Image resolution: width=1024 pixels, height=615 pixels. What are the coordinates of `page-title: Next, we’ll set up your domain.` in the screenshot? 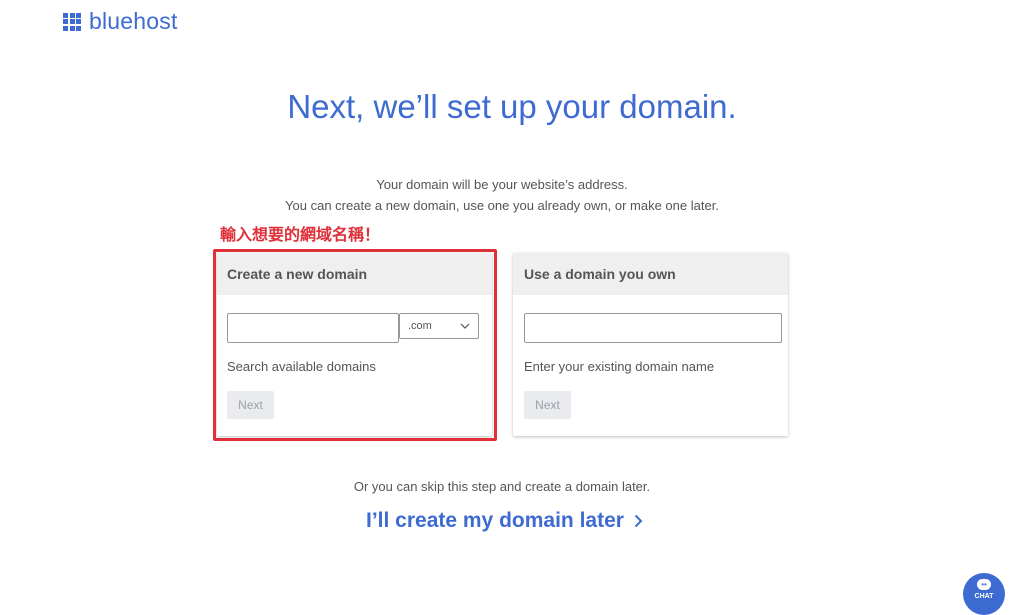 It's located at (512, 106).